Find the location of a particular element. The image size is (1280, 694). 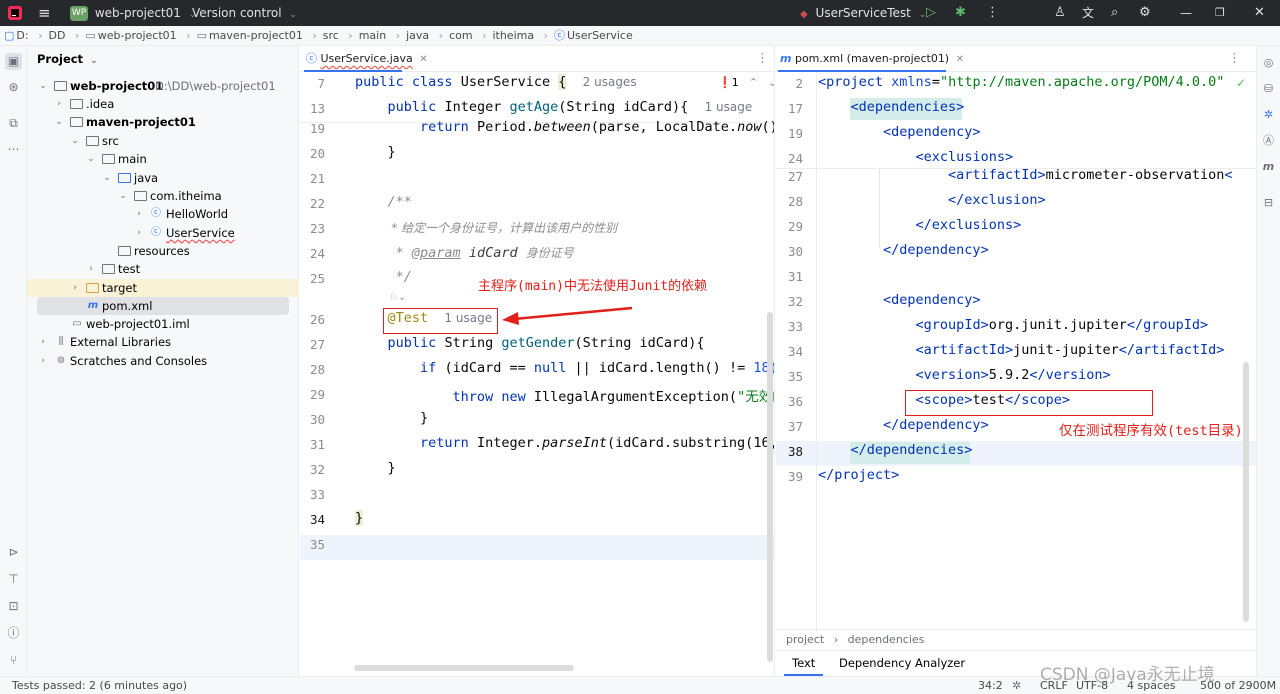

tree-item-com-itheima: ⌄ com.itheima is located at coordinates (163, 196).